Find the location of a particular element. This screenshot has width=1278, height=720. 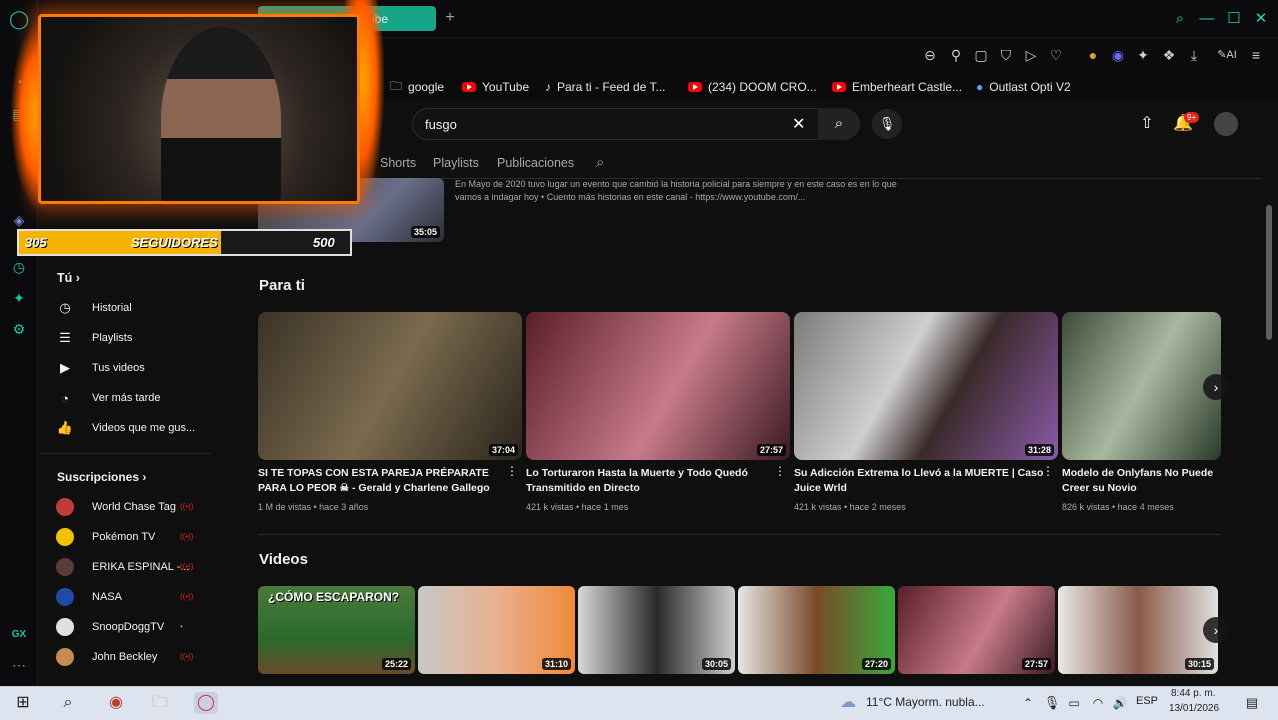

opera-gx-taskbar-icon: ◯ is located at coordinates (206, 703).